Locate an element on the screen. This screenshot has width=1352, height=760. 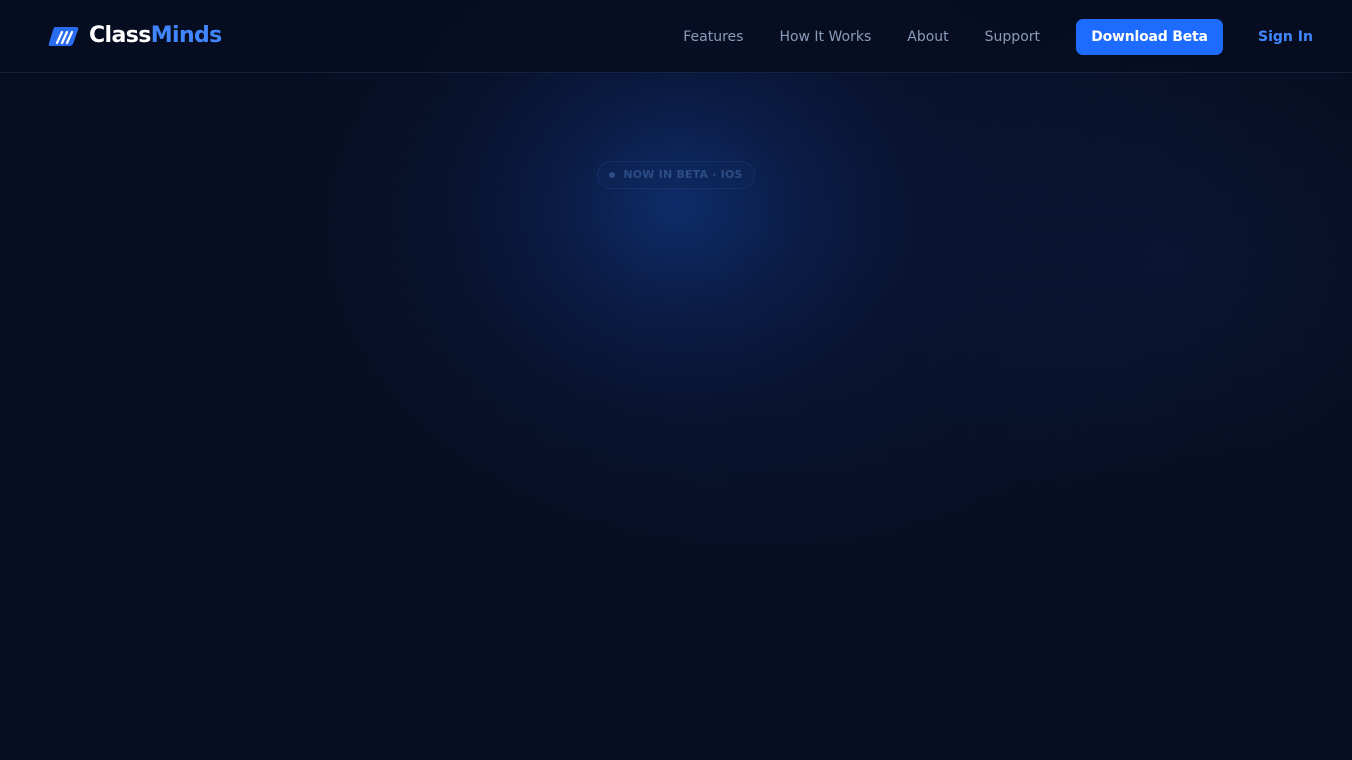
sign-in-link: Sign In is located at coordinates (1285, 37).